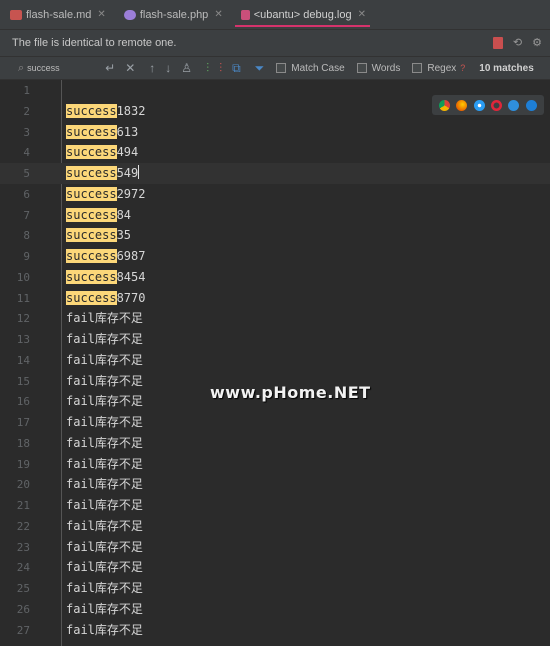 Image resolution: width=550 pixels, height=646 pixels. Describe the element at coordinates (105, 277) in the screenshot. I see `line-text: success8454` at that location.